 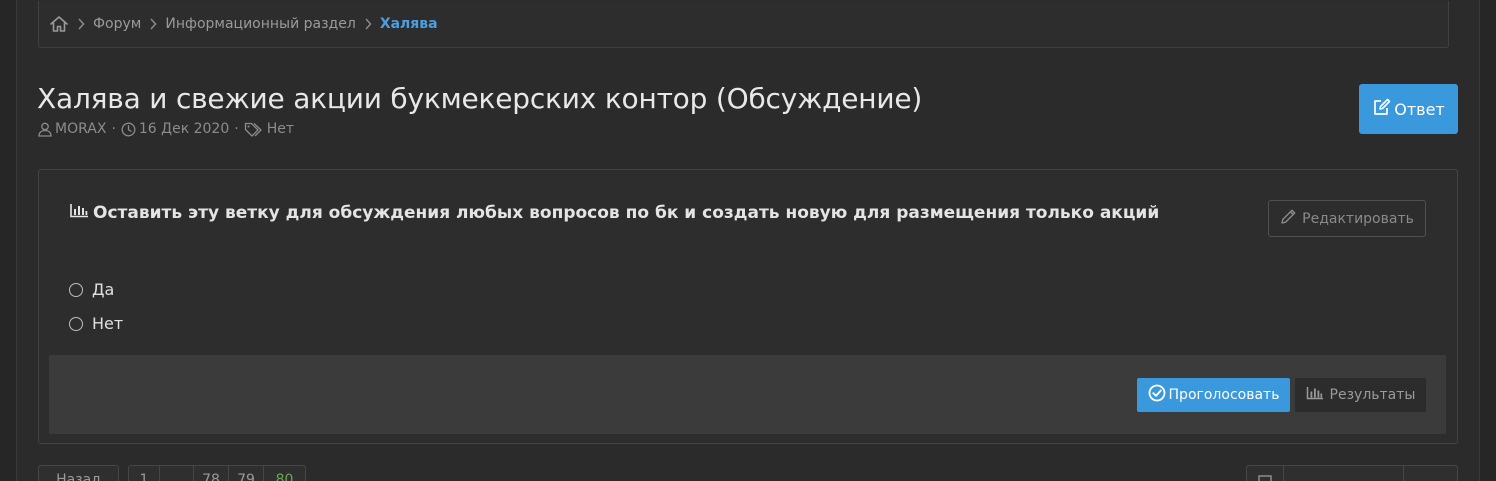 I want to click on vote-button: Проголосовать, so click(x=1213, y=395).